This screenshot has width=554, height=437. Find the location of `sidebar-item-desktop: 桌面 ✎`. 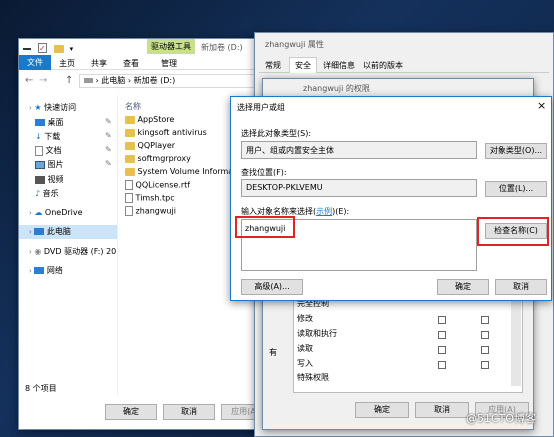

sidebar-item-desktop: 桌面 ✎ is located at coordinates (75, 122).